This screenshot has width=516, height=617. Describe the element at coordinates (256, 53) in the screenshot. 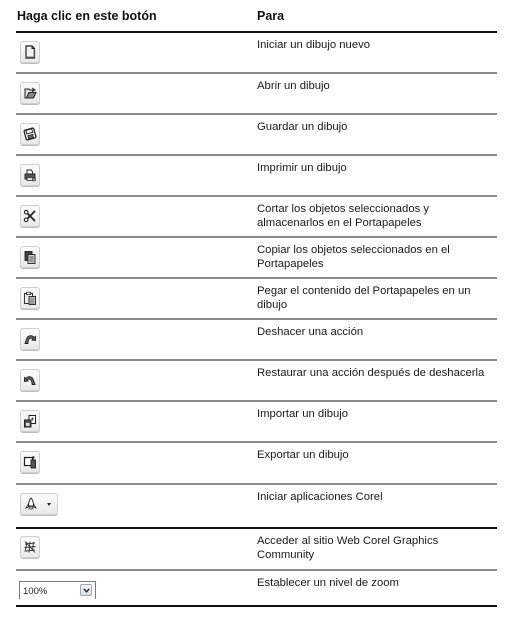

I see `table-row: Iniciar un dibujo nuevo` at that location.